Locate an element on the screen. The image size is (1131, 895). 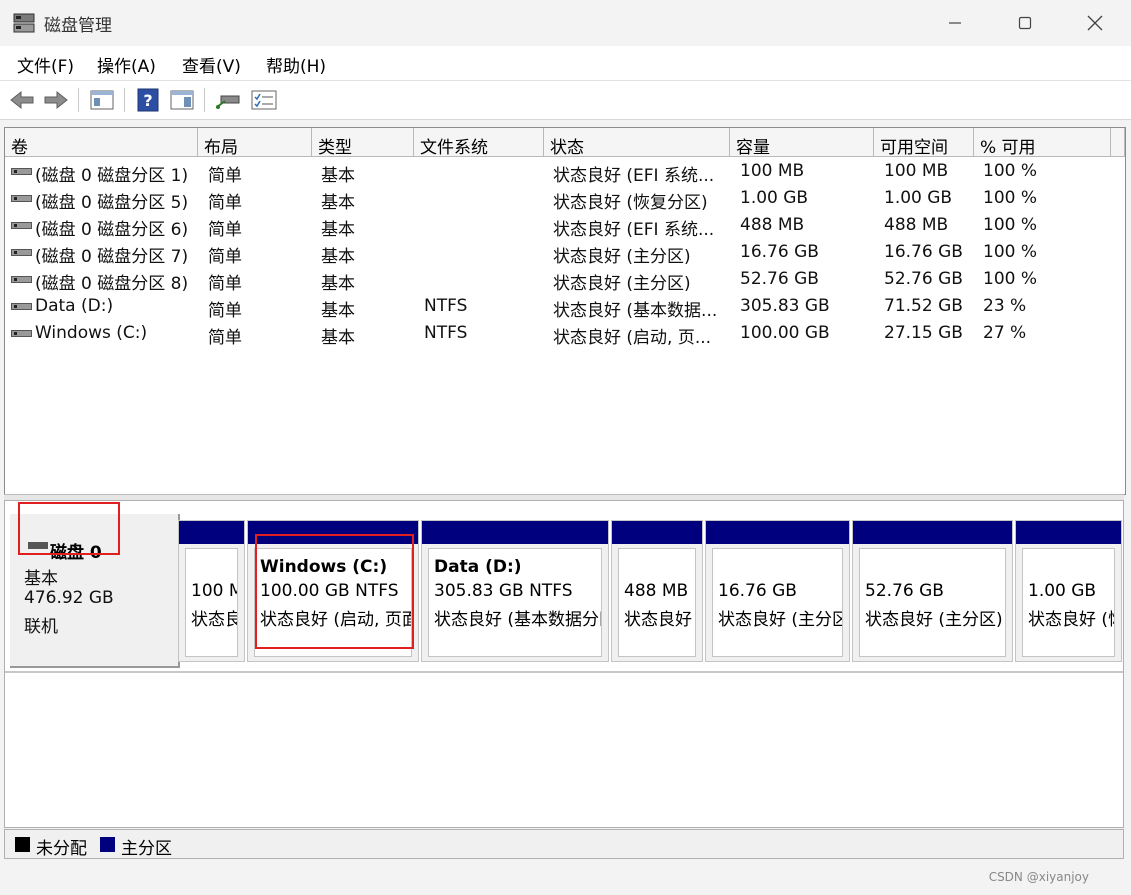
annotation-box-c-drive is located at coordinates (334, 591).